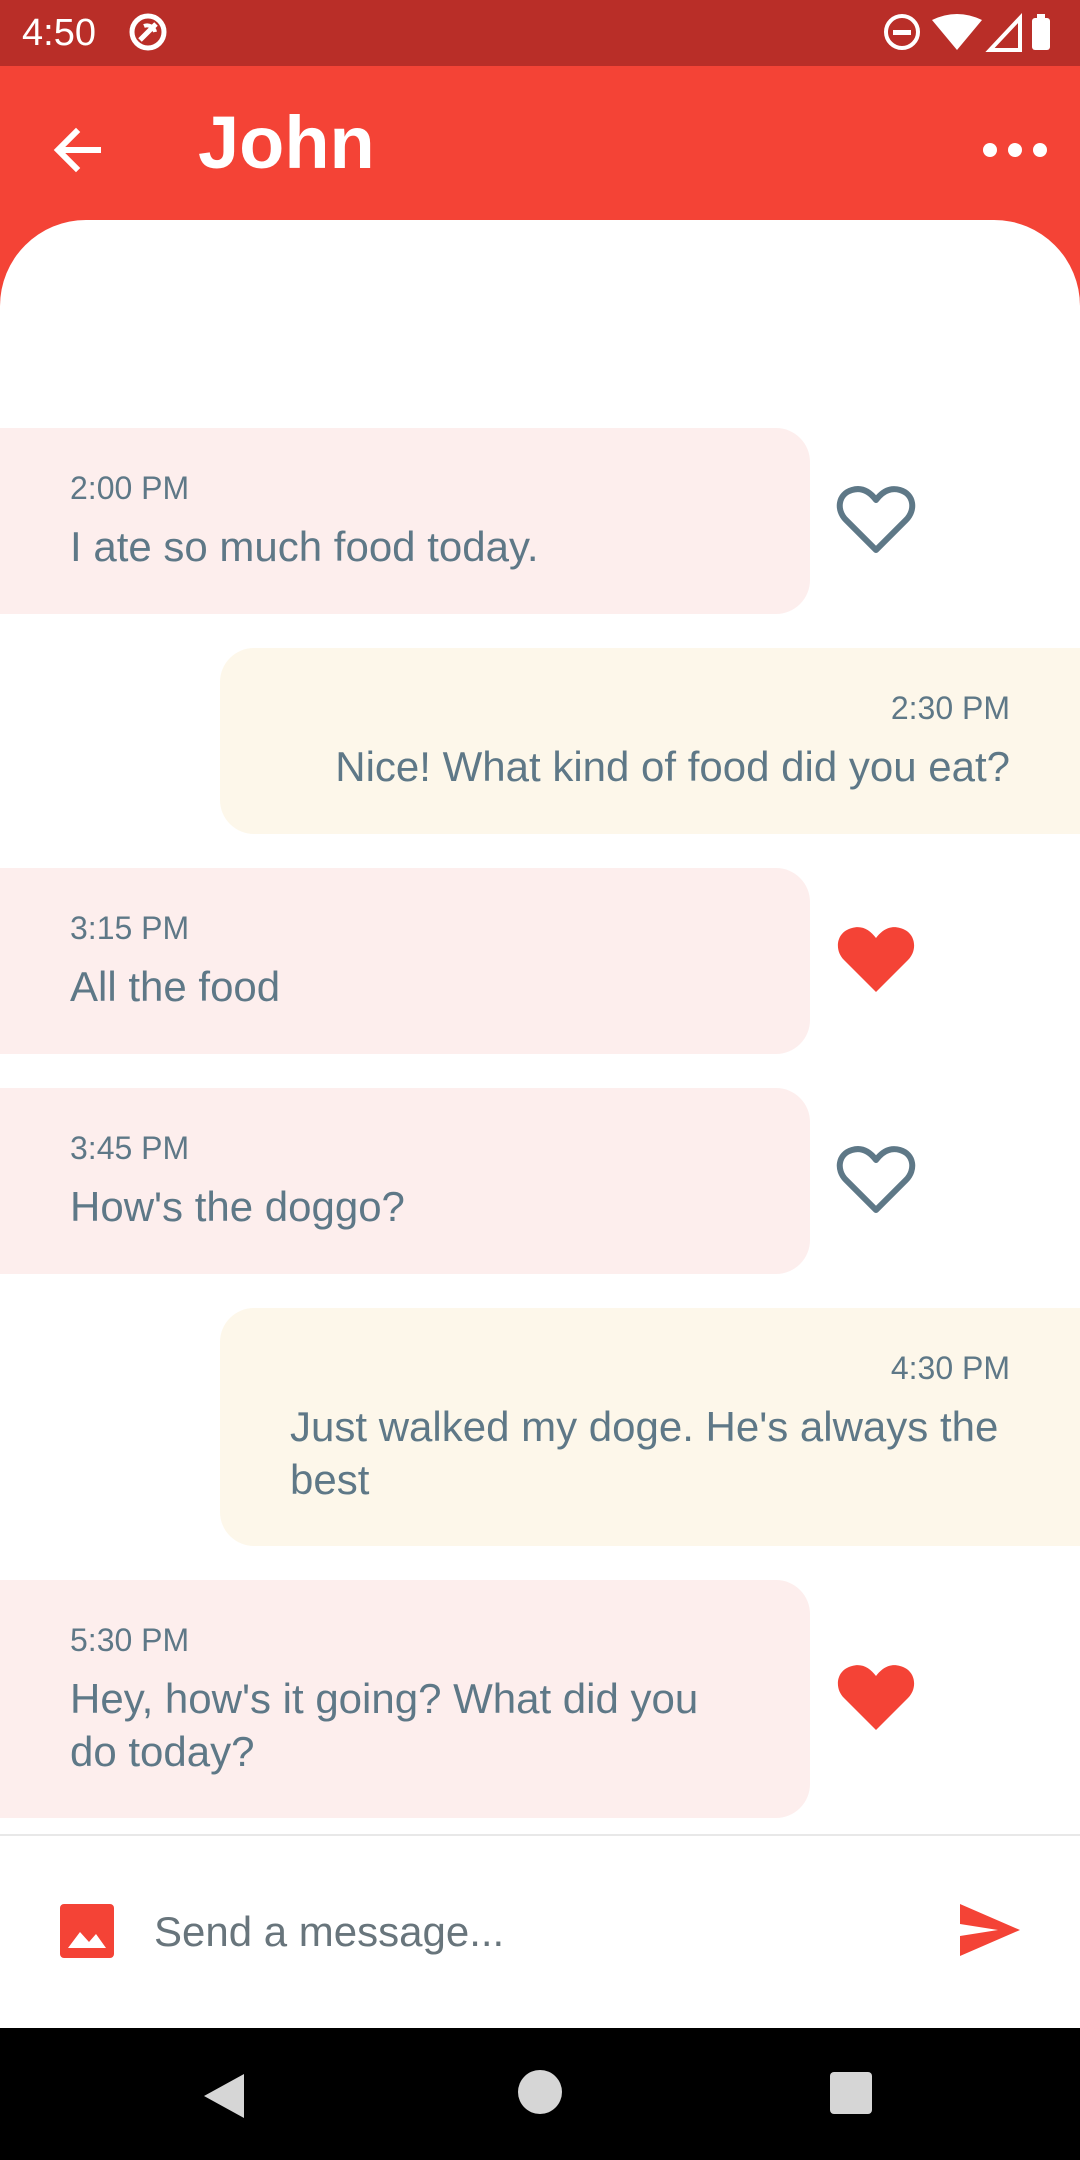  What do you see at coordinates (534, 1932) in the screenshot?
I see `message-input` at bounding box center [534, 1932].